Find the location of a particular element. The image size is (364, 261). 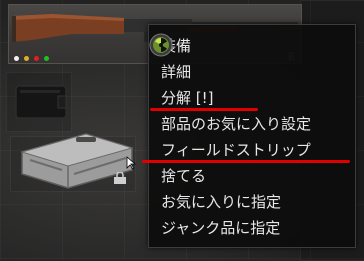

menu-item-discard: 捨てる is located at coordinates (252, 176).